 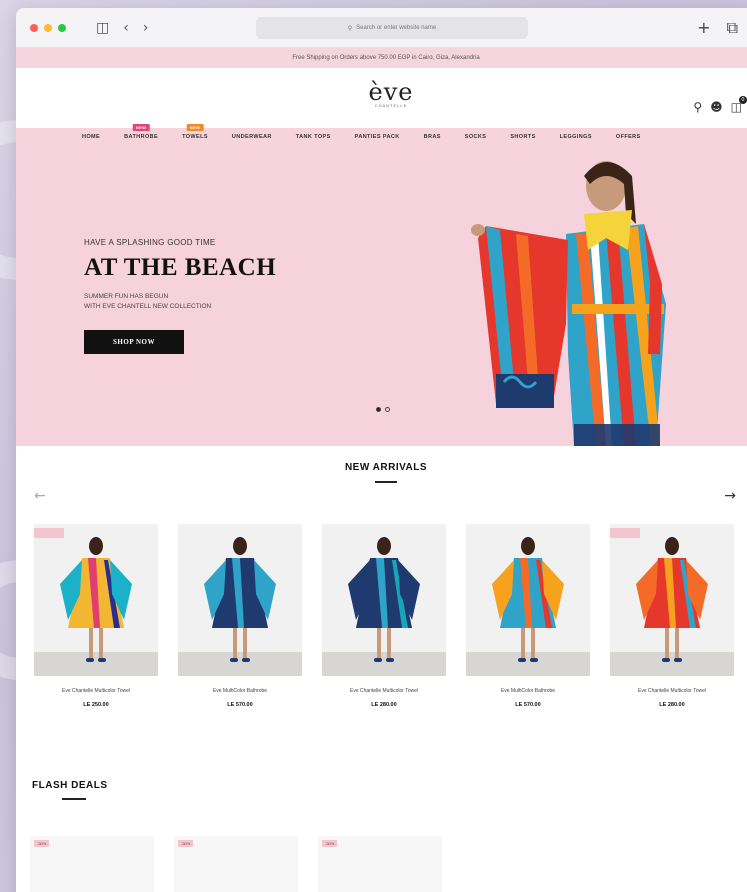 What do you see at coordinates (568, 303) in the screenshot?
I see `hero-model-image` at bounding box center [568, 303].